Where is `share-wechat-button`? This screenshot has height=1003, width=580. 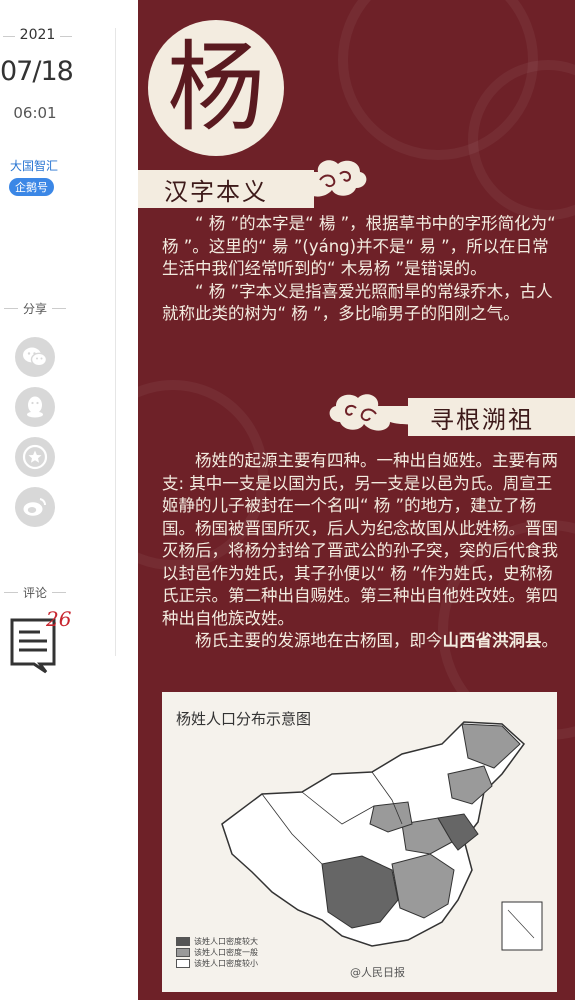
share-wechat-button is located at coordinates (35, 357).